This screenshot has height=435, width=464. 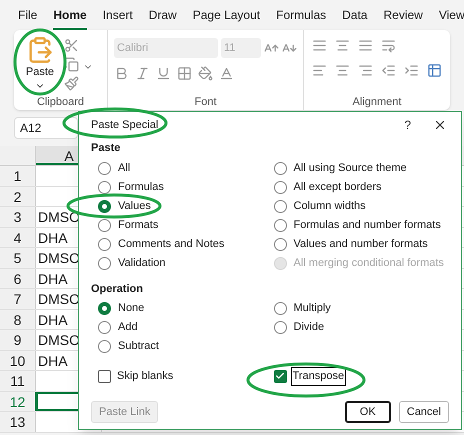 What do you see at coordinates (312, 308) in the screenshot?
I see `radio-label: Multiply` at bounding box center [312, 308].